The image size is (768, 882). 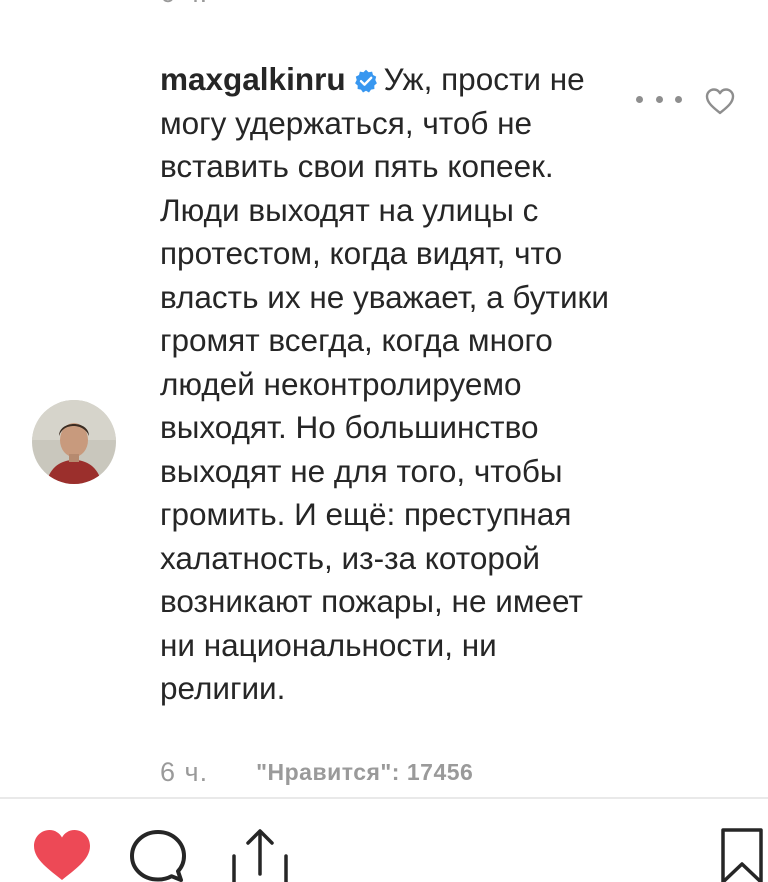 I want to click on comment-bubble-icon, so click(x=158, y=854).